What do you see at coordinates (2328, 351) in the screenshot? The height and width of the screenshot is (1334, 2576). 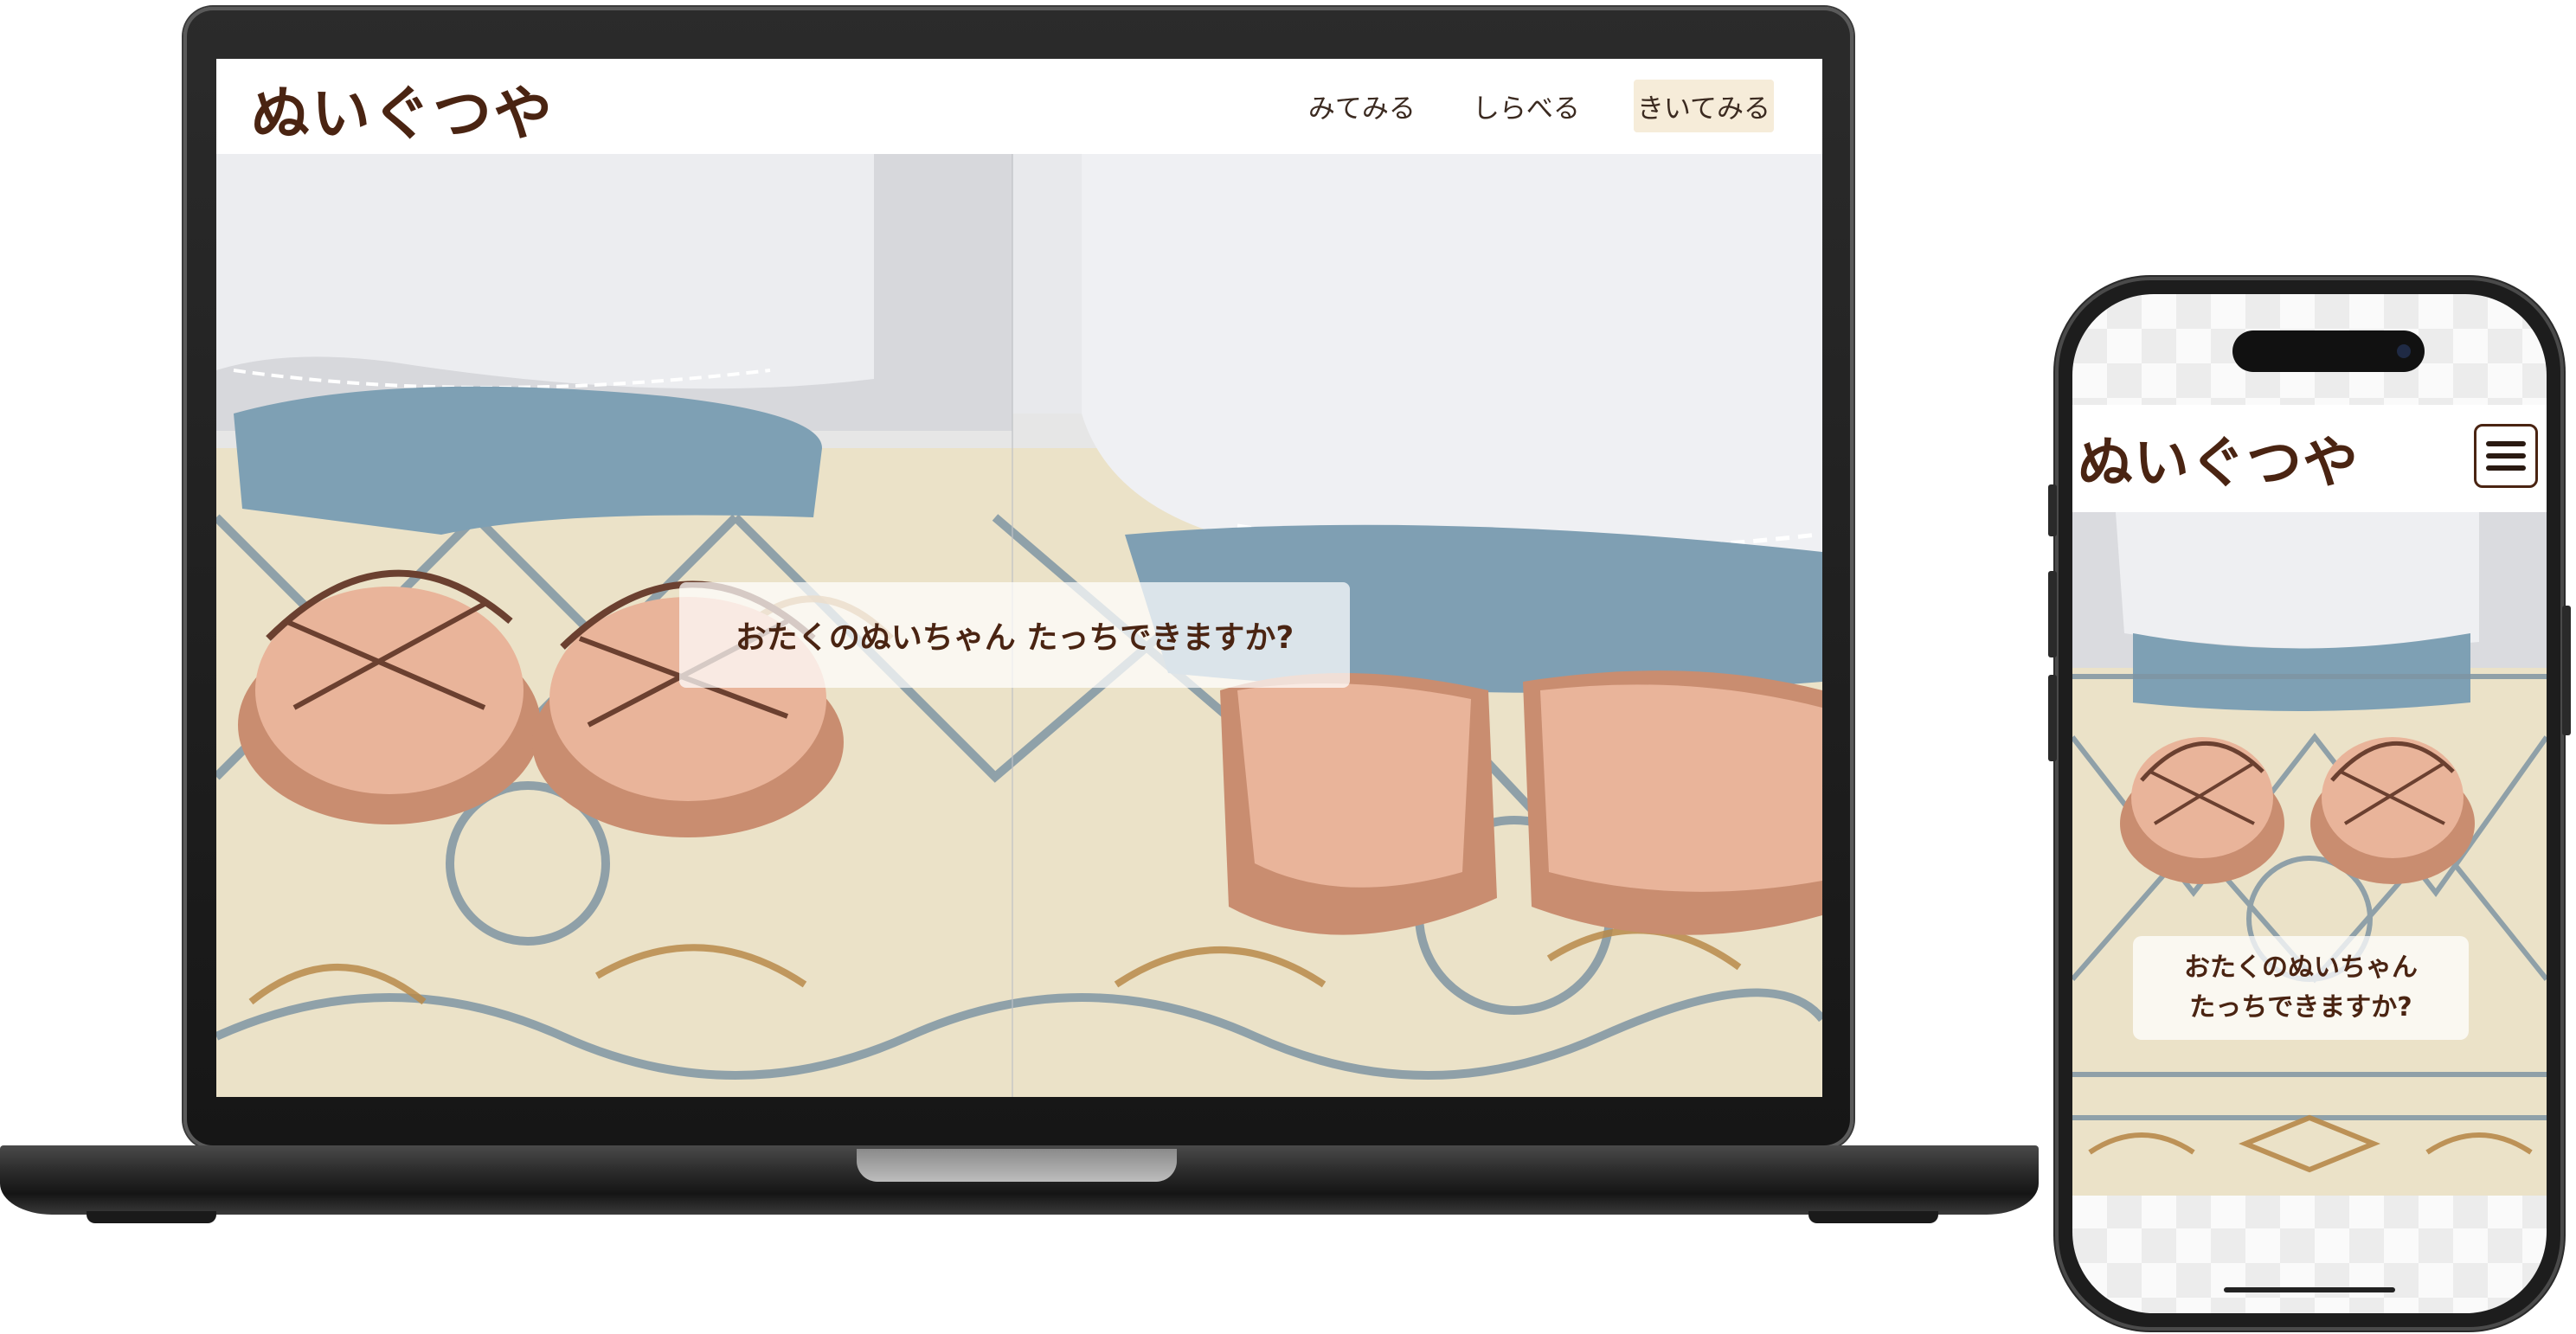 I see `dynamic-island` at bounding box center [2328, 351].